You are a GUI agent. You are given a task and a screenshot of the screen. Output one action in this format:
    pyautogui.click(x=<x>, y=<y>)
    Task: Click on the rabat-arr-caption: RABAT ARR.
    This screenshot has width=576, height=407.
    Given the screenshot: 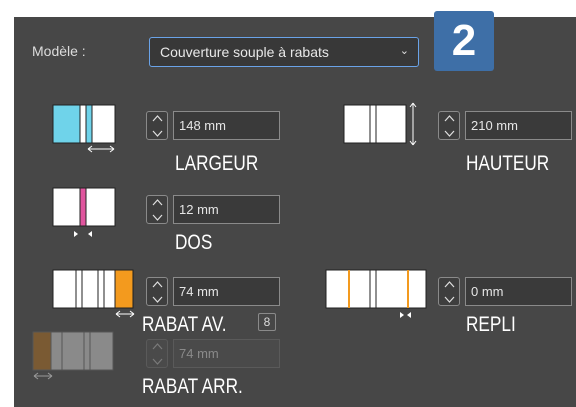 What is the action you would take?
    pyautogui.click(x=192, y=386)
    